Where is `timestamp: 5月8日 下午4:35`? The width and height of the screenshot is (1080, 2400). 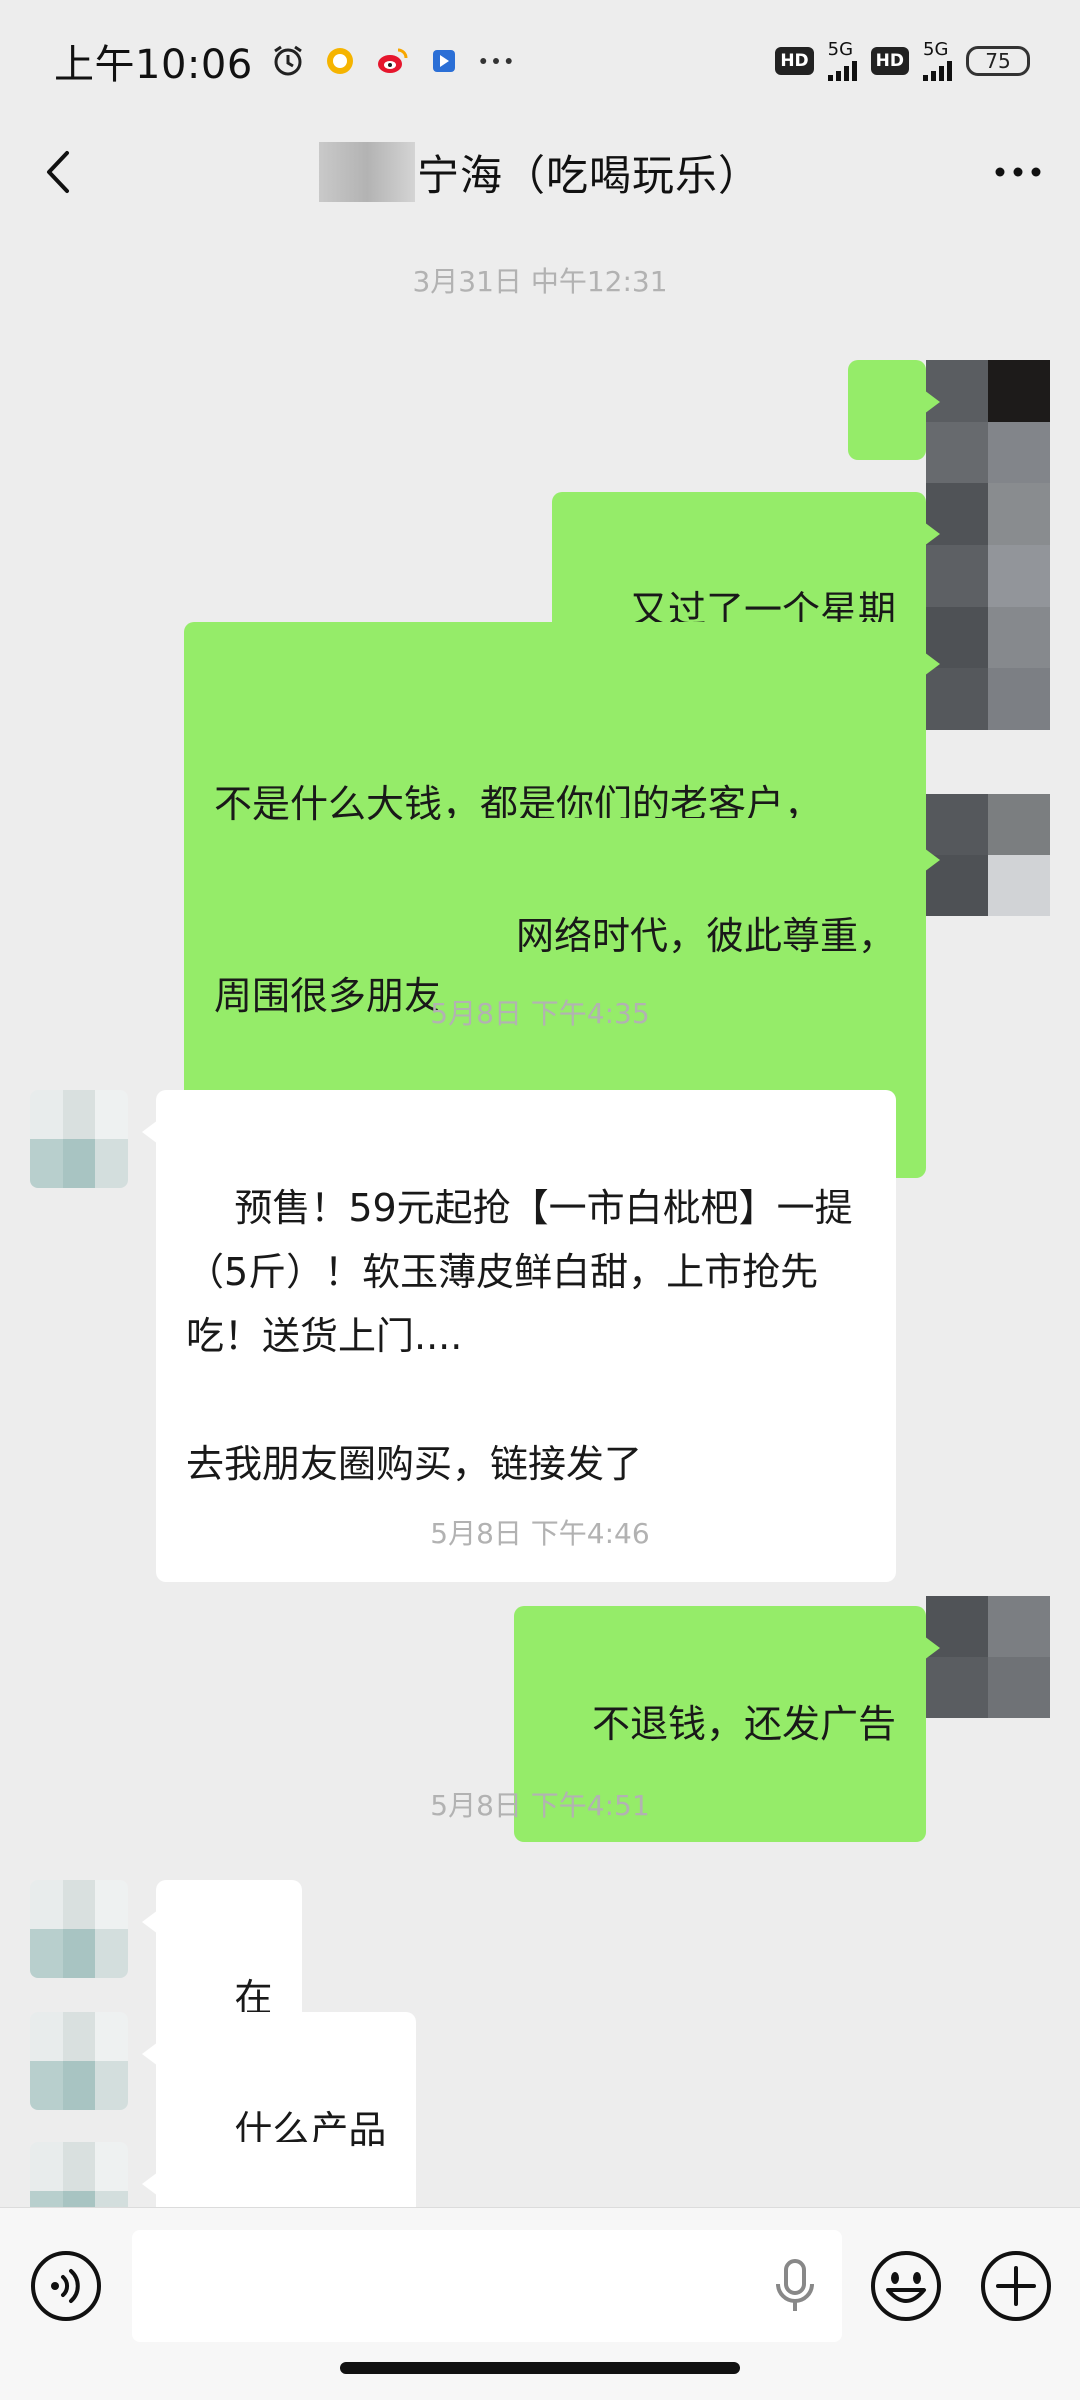
timestamp: 5月8日 下午4:35 is located at coordinates (540, 1013).